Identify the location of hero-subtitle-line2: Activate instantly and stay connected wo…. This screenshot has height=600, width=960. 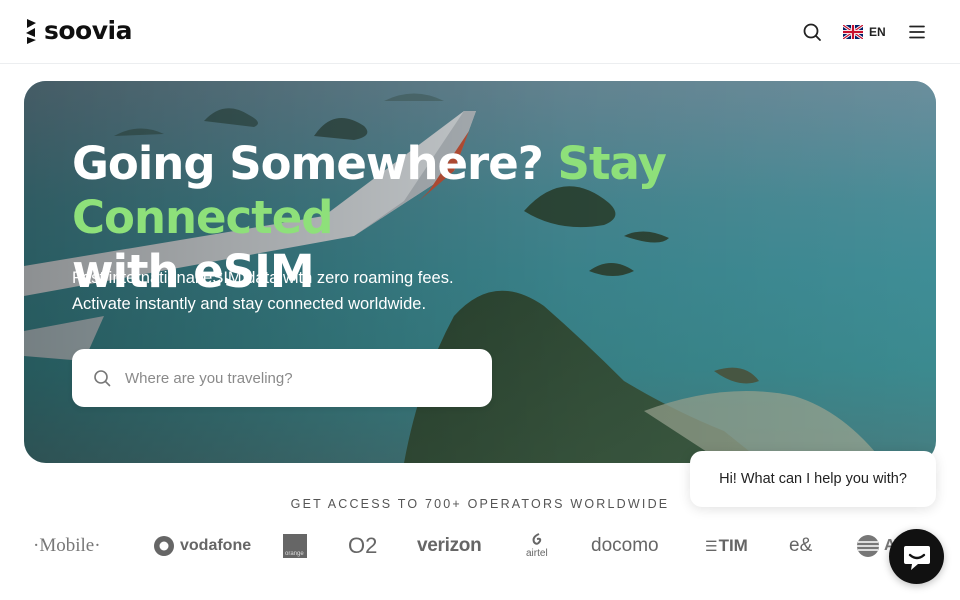
(249, 304).